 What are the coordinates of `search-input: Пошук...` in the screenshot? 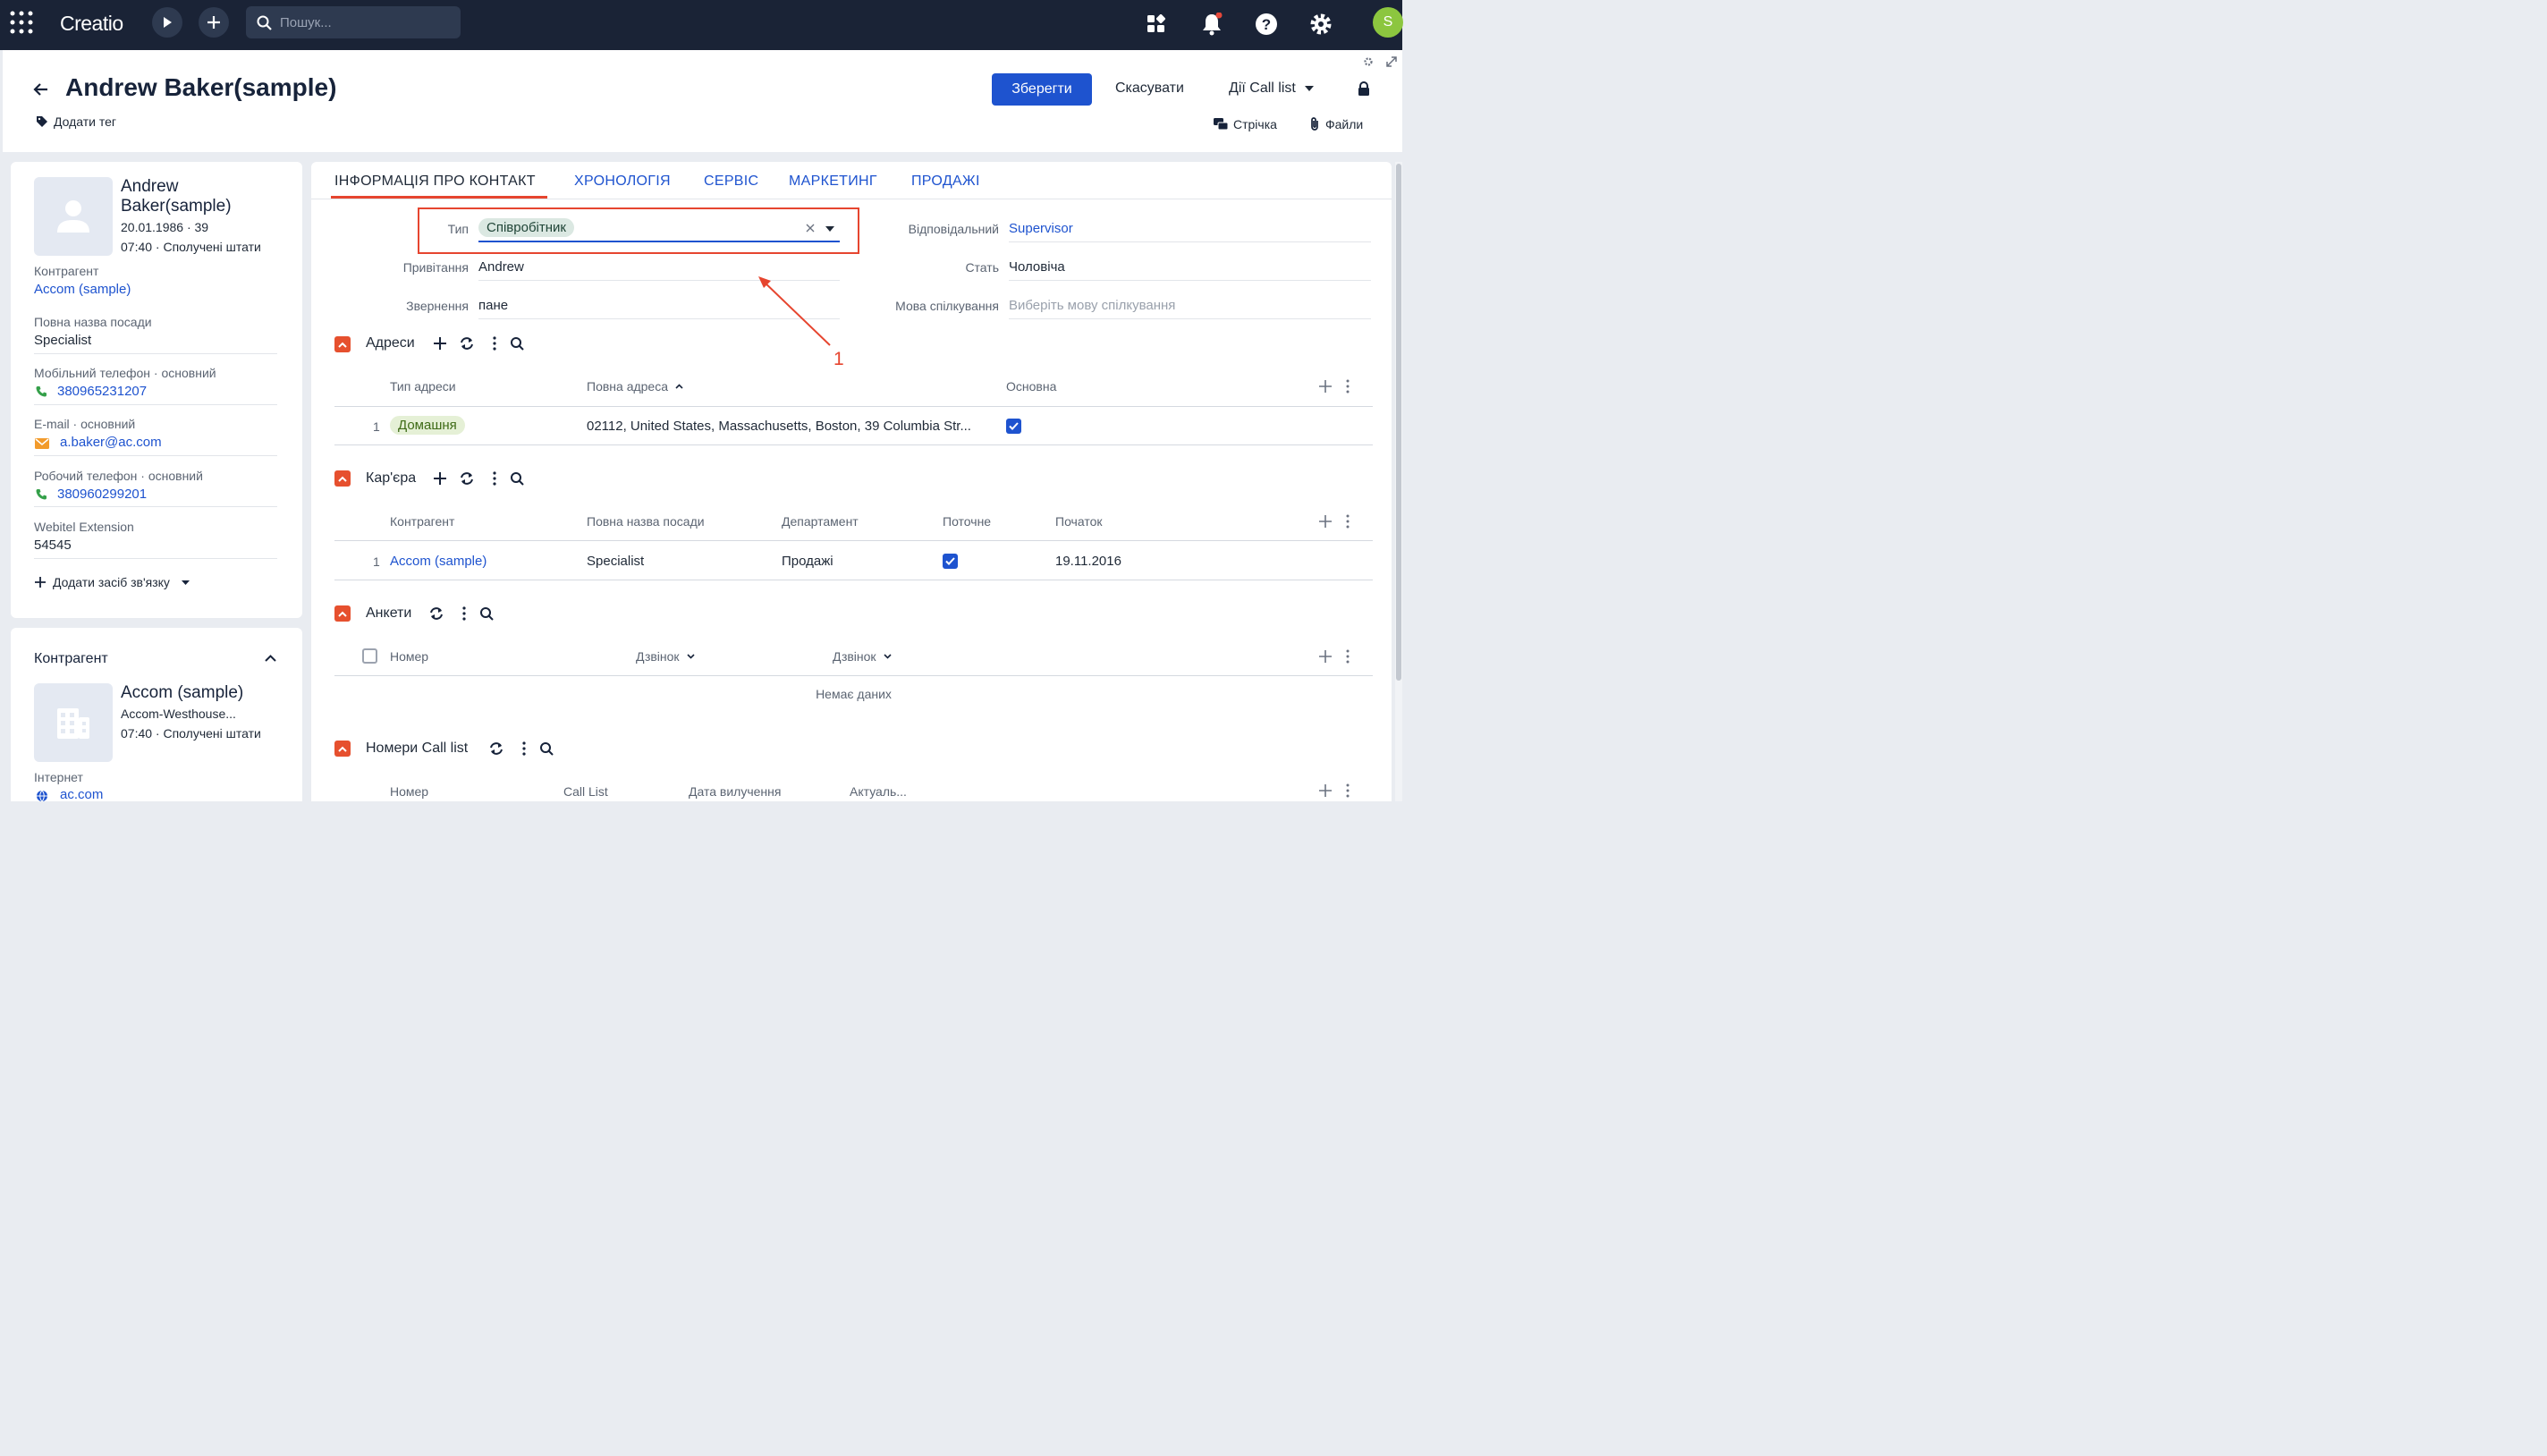 It's located at (354, 22).